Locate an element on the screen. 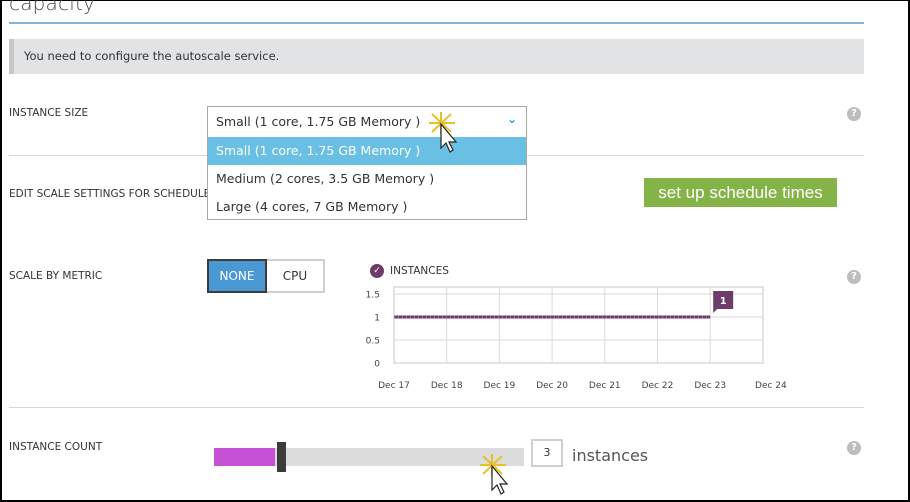 The width and height of the screenshot is (910, 502). plot-border is located at coordinates (578, 325).